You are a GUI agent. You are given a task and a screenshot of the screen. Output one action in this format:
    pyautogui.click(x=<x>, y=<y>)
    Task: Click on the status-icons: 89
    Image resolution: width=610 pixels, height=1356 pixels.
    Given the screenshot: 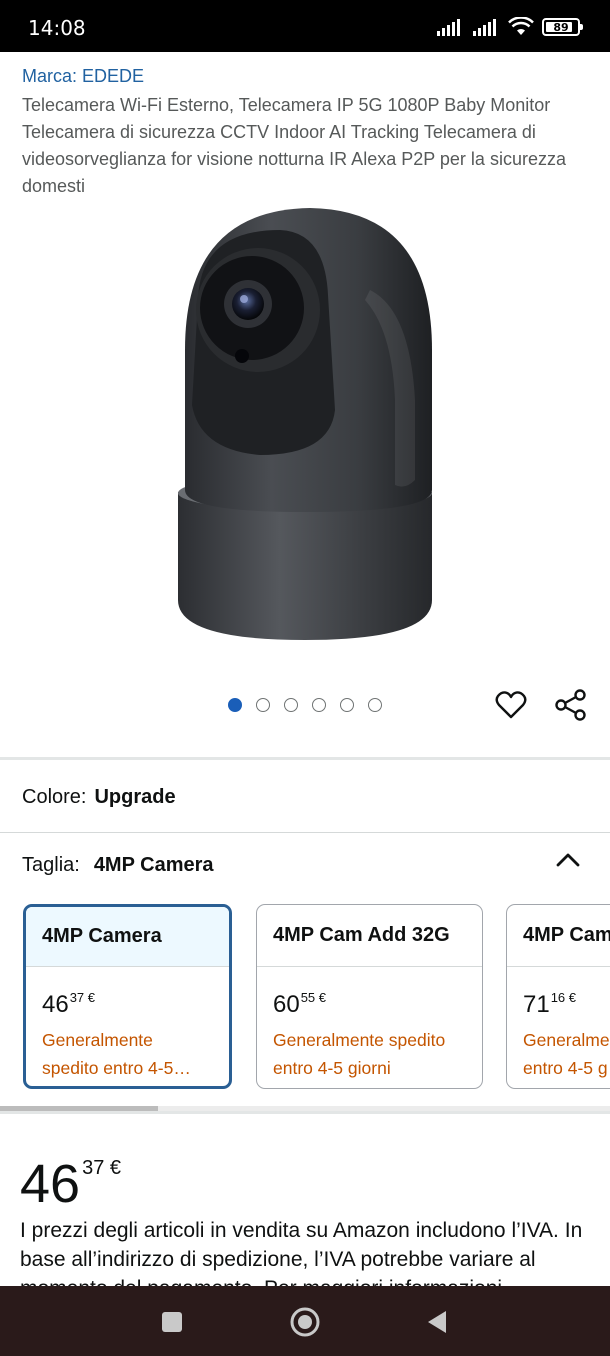 What is the action you would take?
    pyautogui.click(x=509, y=27)
    